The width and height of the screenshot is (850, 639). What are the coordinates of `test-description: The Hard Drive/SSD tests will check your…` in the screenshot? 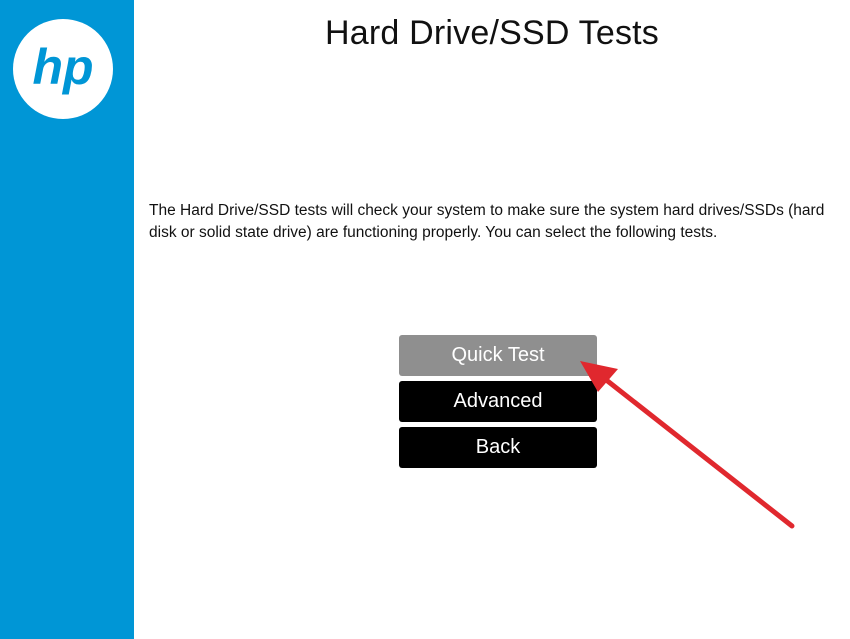 It's located at (487, 221).